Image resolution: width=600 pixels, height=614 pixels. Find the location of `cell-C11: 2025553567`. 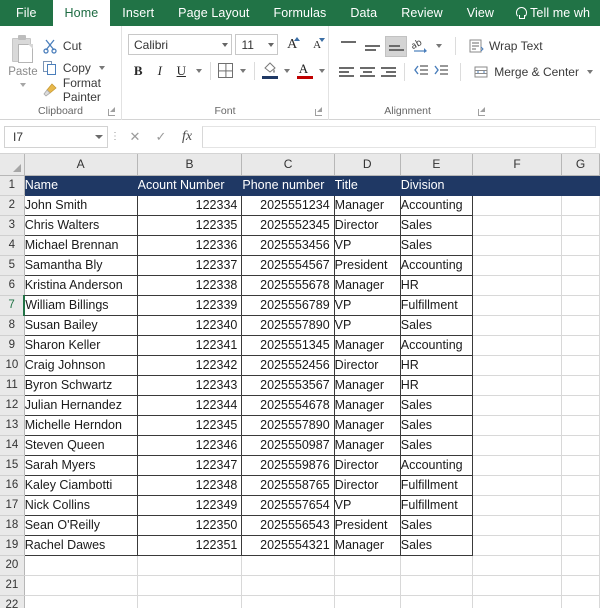

cell-C11: 2025553567 is located at coordinates (288, 385).